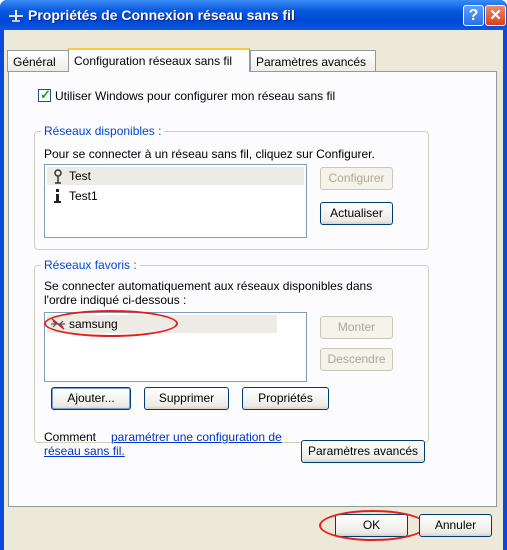  Describe the element at coordinates (90, 265) in the screenshot. I see `preferred-networks-title: Réseaux favoris :` at that location.